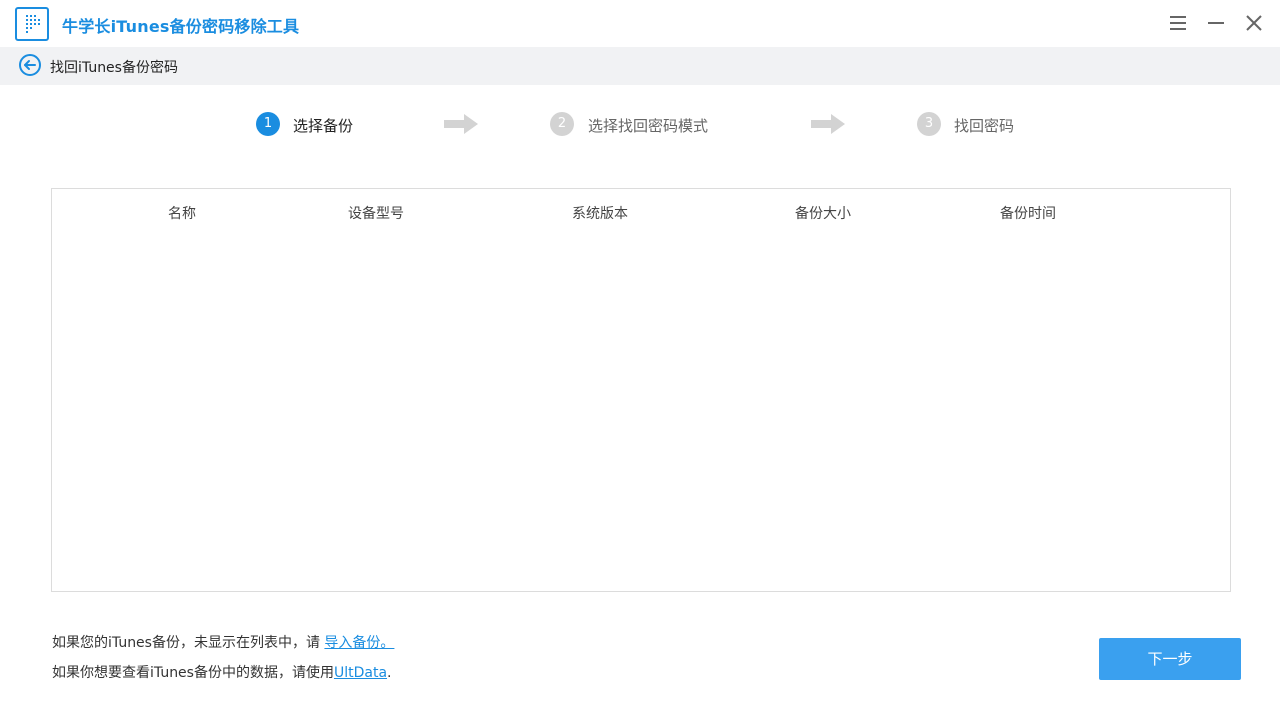  I want to click on import-backup-link: 导入备份。, so click(359, 643).